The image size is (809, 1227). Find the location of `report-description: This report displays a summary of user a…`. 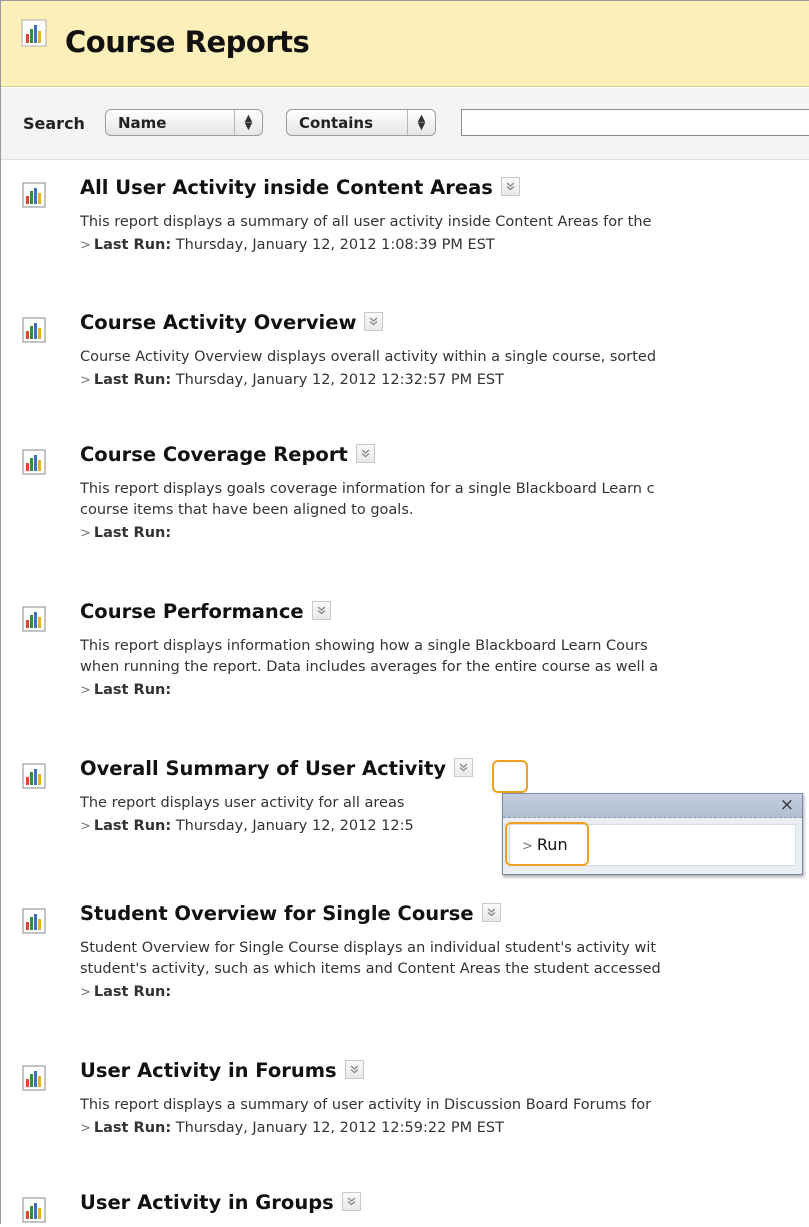

report-description: This report displays a summary of user a… is located at coordinates (444, 1105).